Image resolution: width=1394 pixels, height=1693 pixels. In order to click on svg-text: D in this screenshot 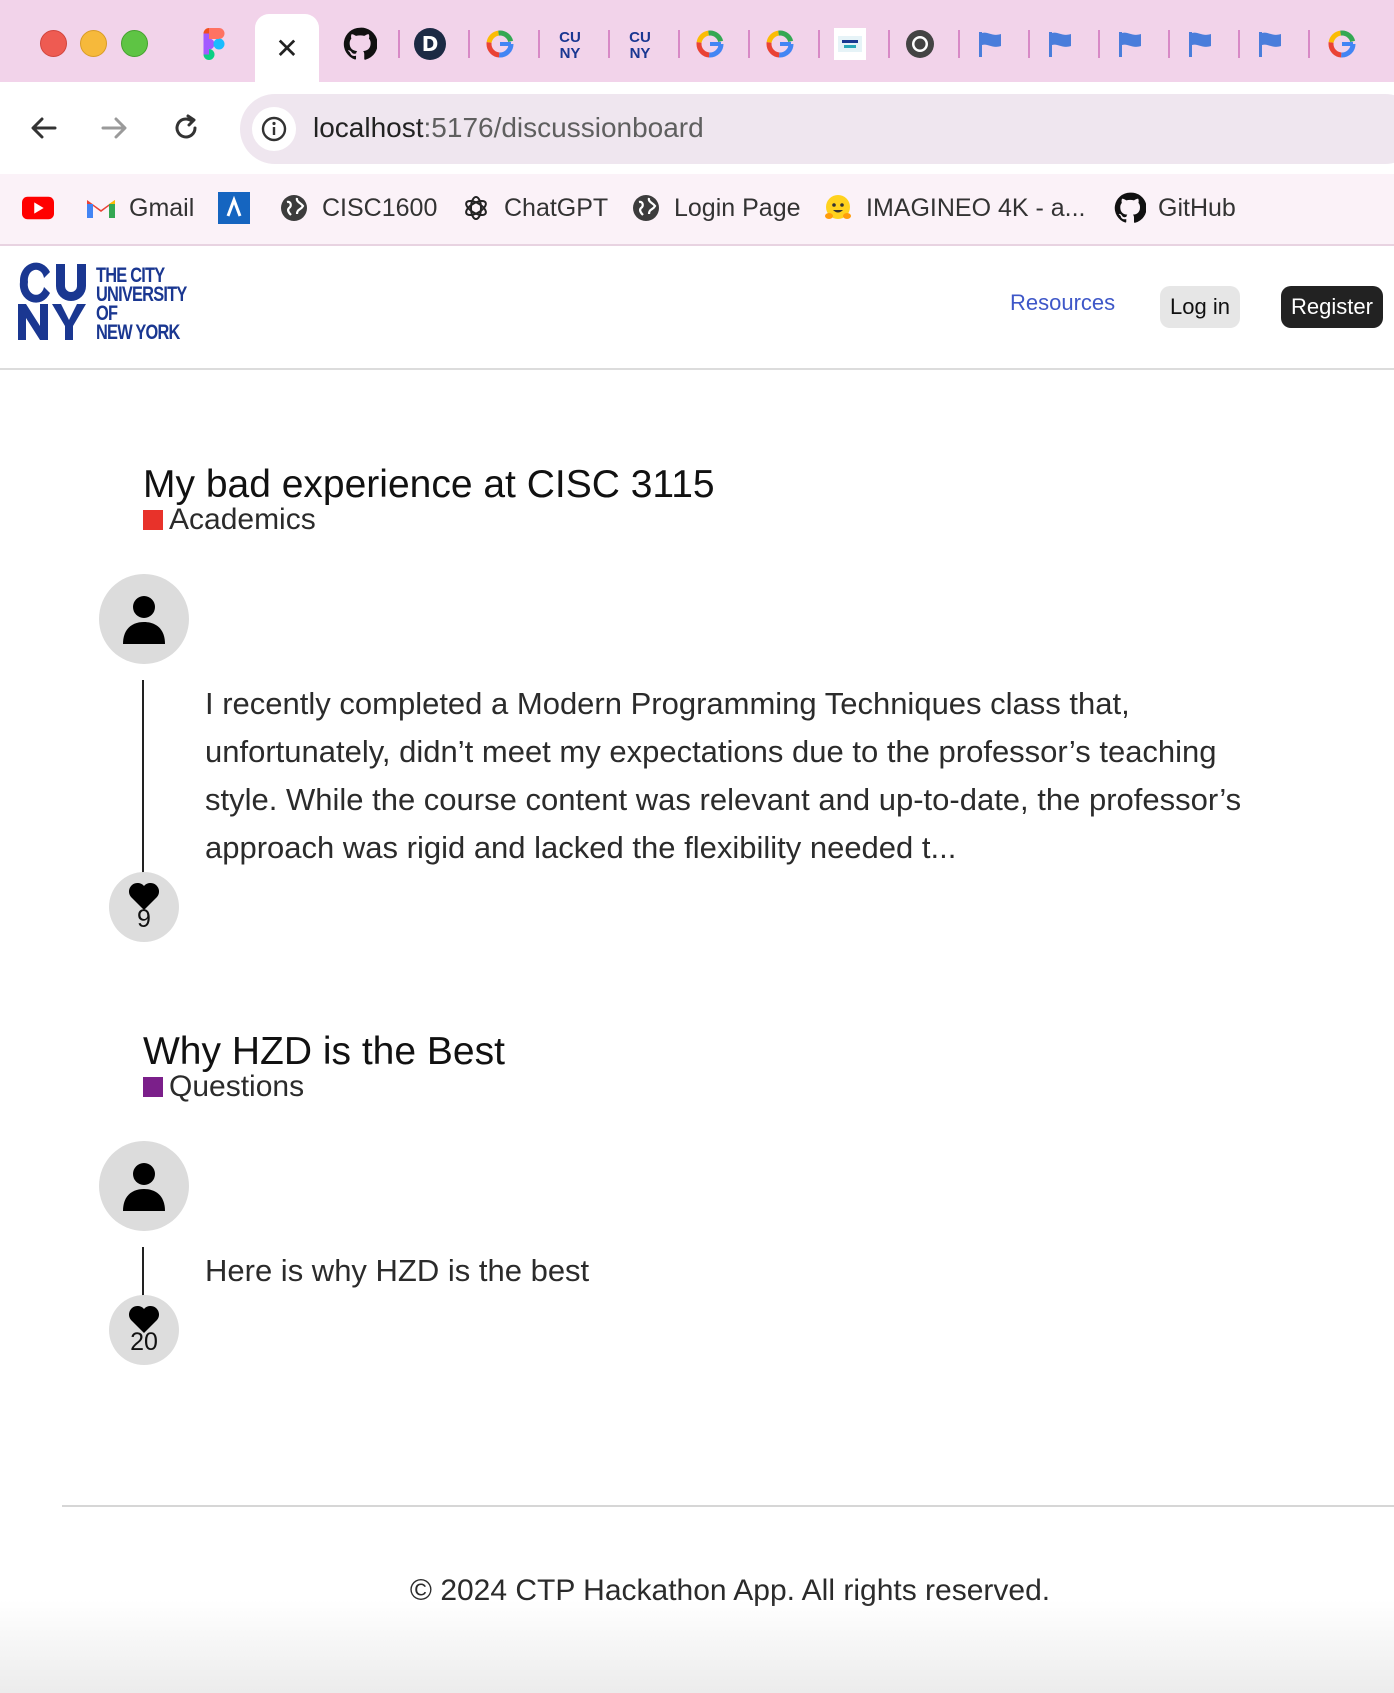, I will do `click(430, 44)`.